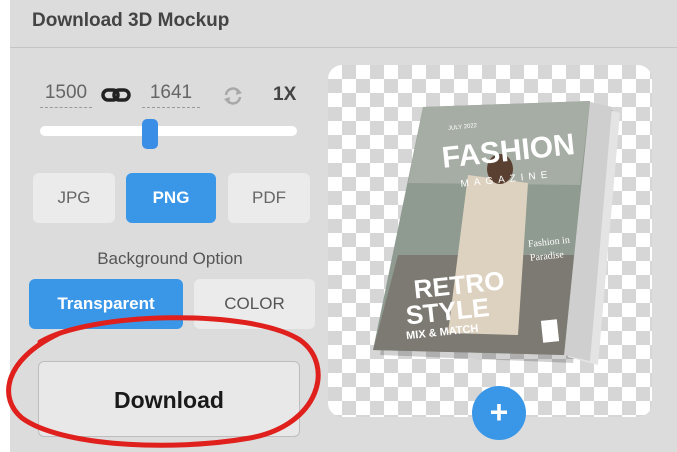  Describe the element at coordinates (233, 96) in the screenshot. I see `refresh-icon` at that location.